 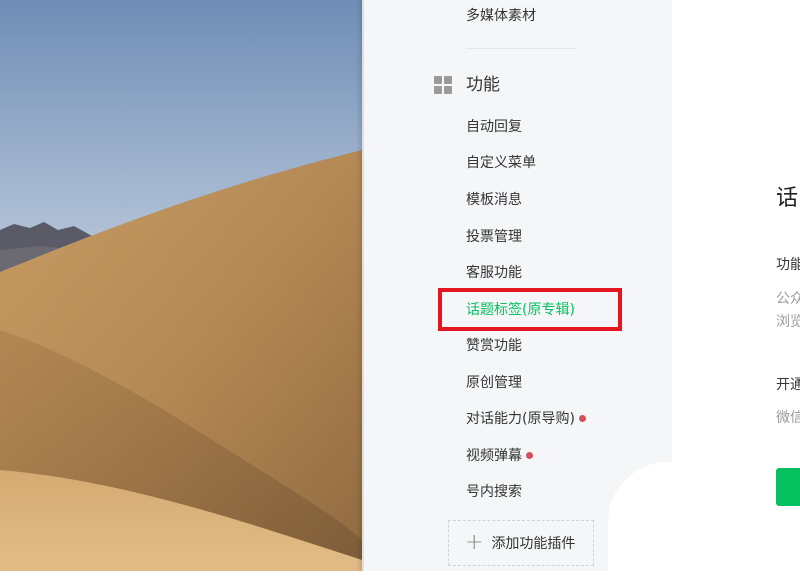 I want to click on section-description: 公众, so click(x=788, y=299).